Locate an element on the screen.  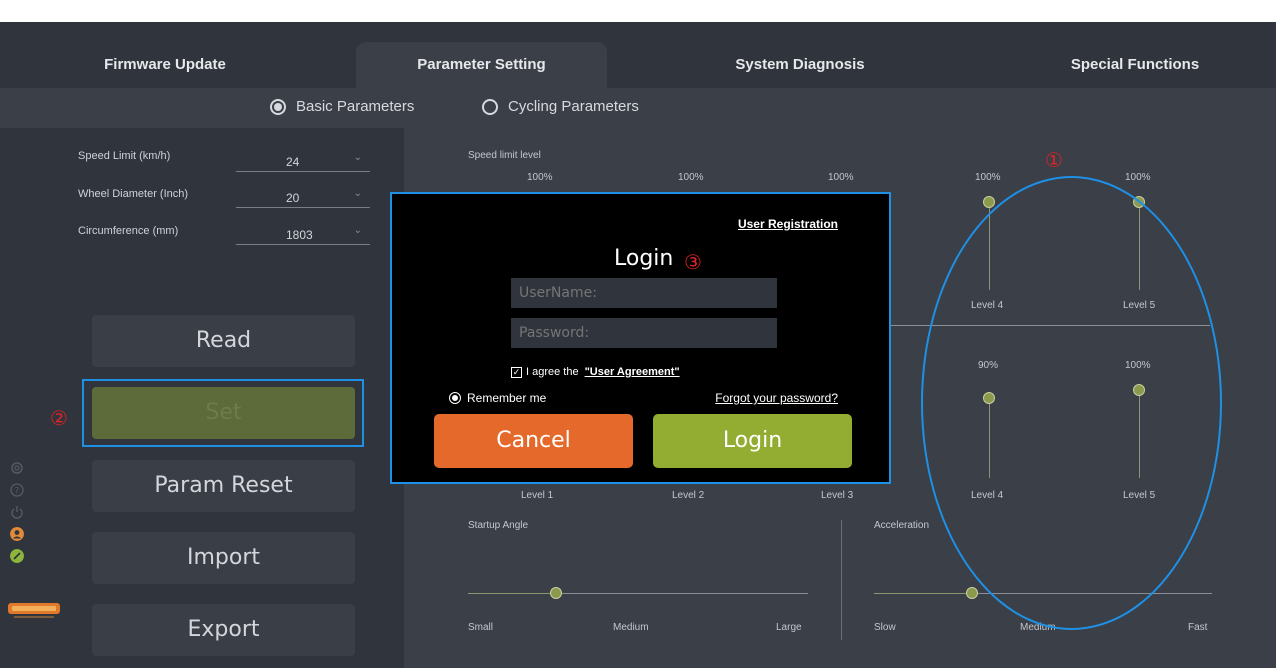
remember-me-label: Remember me is located at coordinates (507, 398).